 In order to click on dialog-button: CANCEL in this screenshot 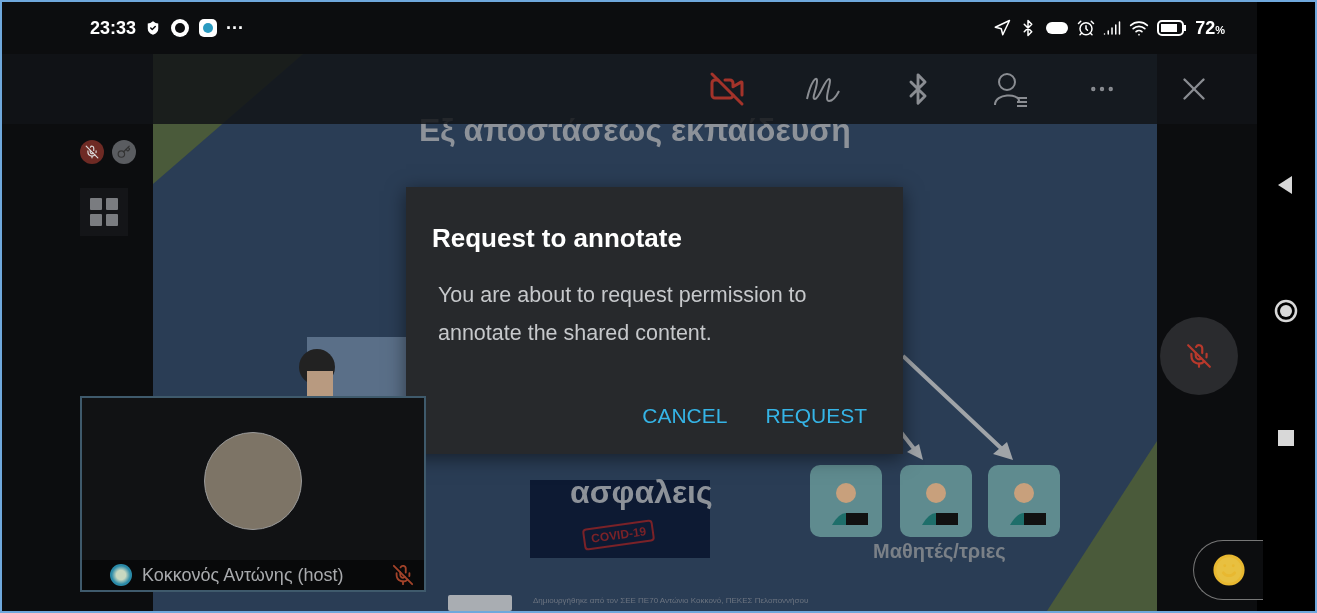, I will do `click(685, 416)`.